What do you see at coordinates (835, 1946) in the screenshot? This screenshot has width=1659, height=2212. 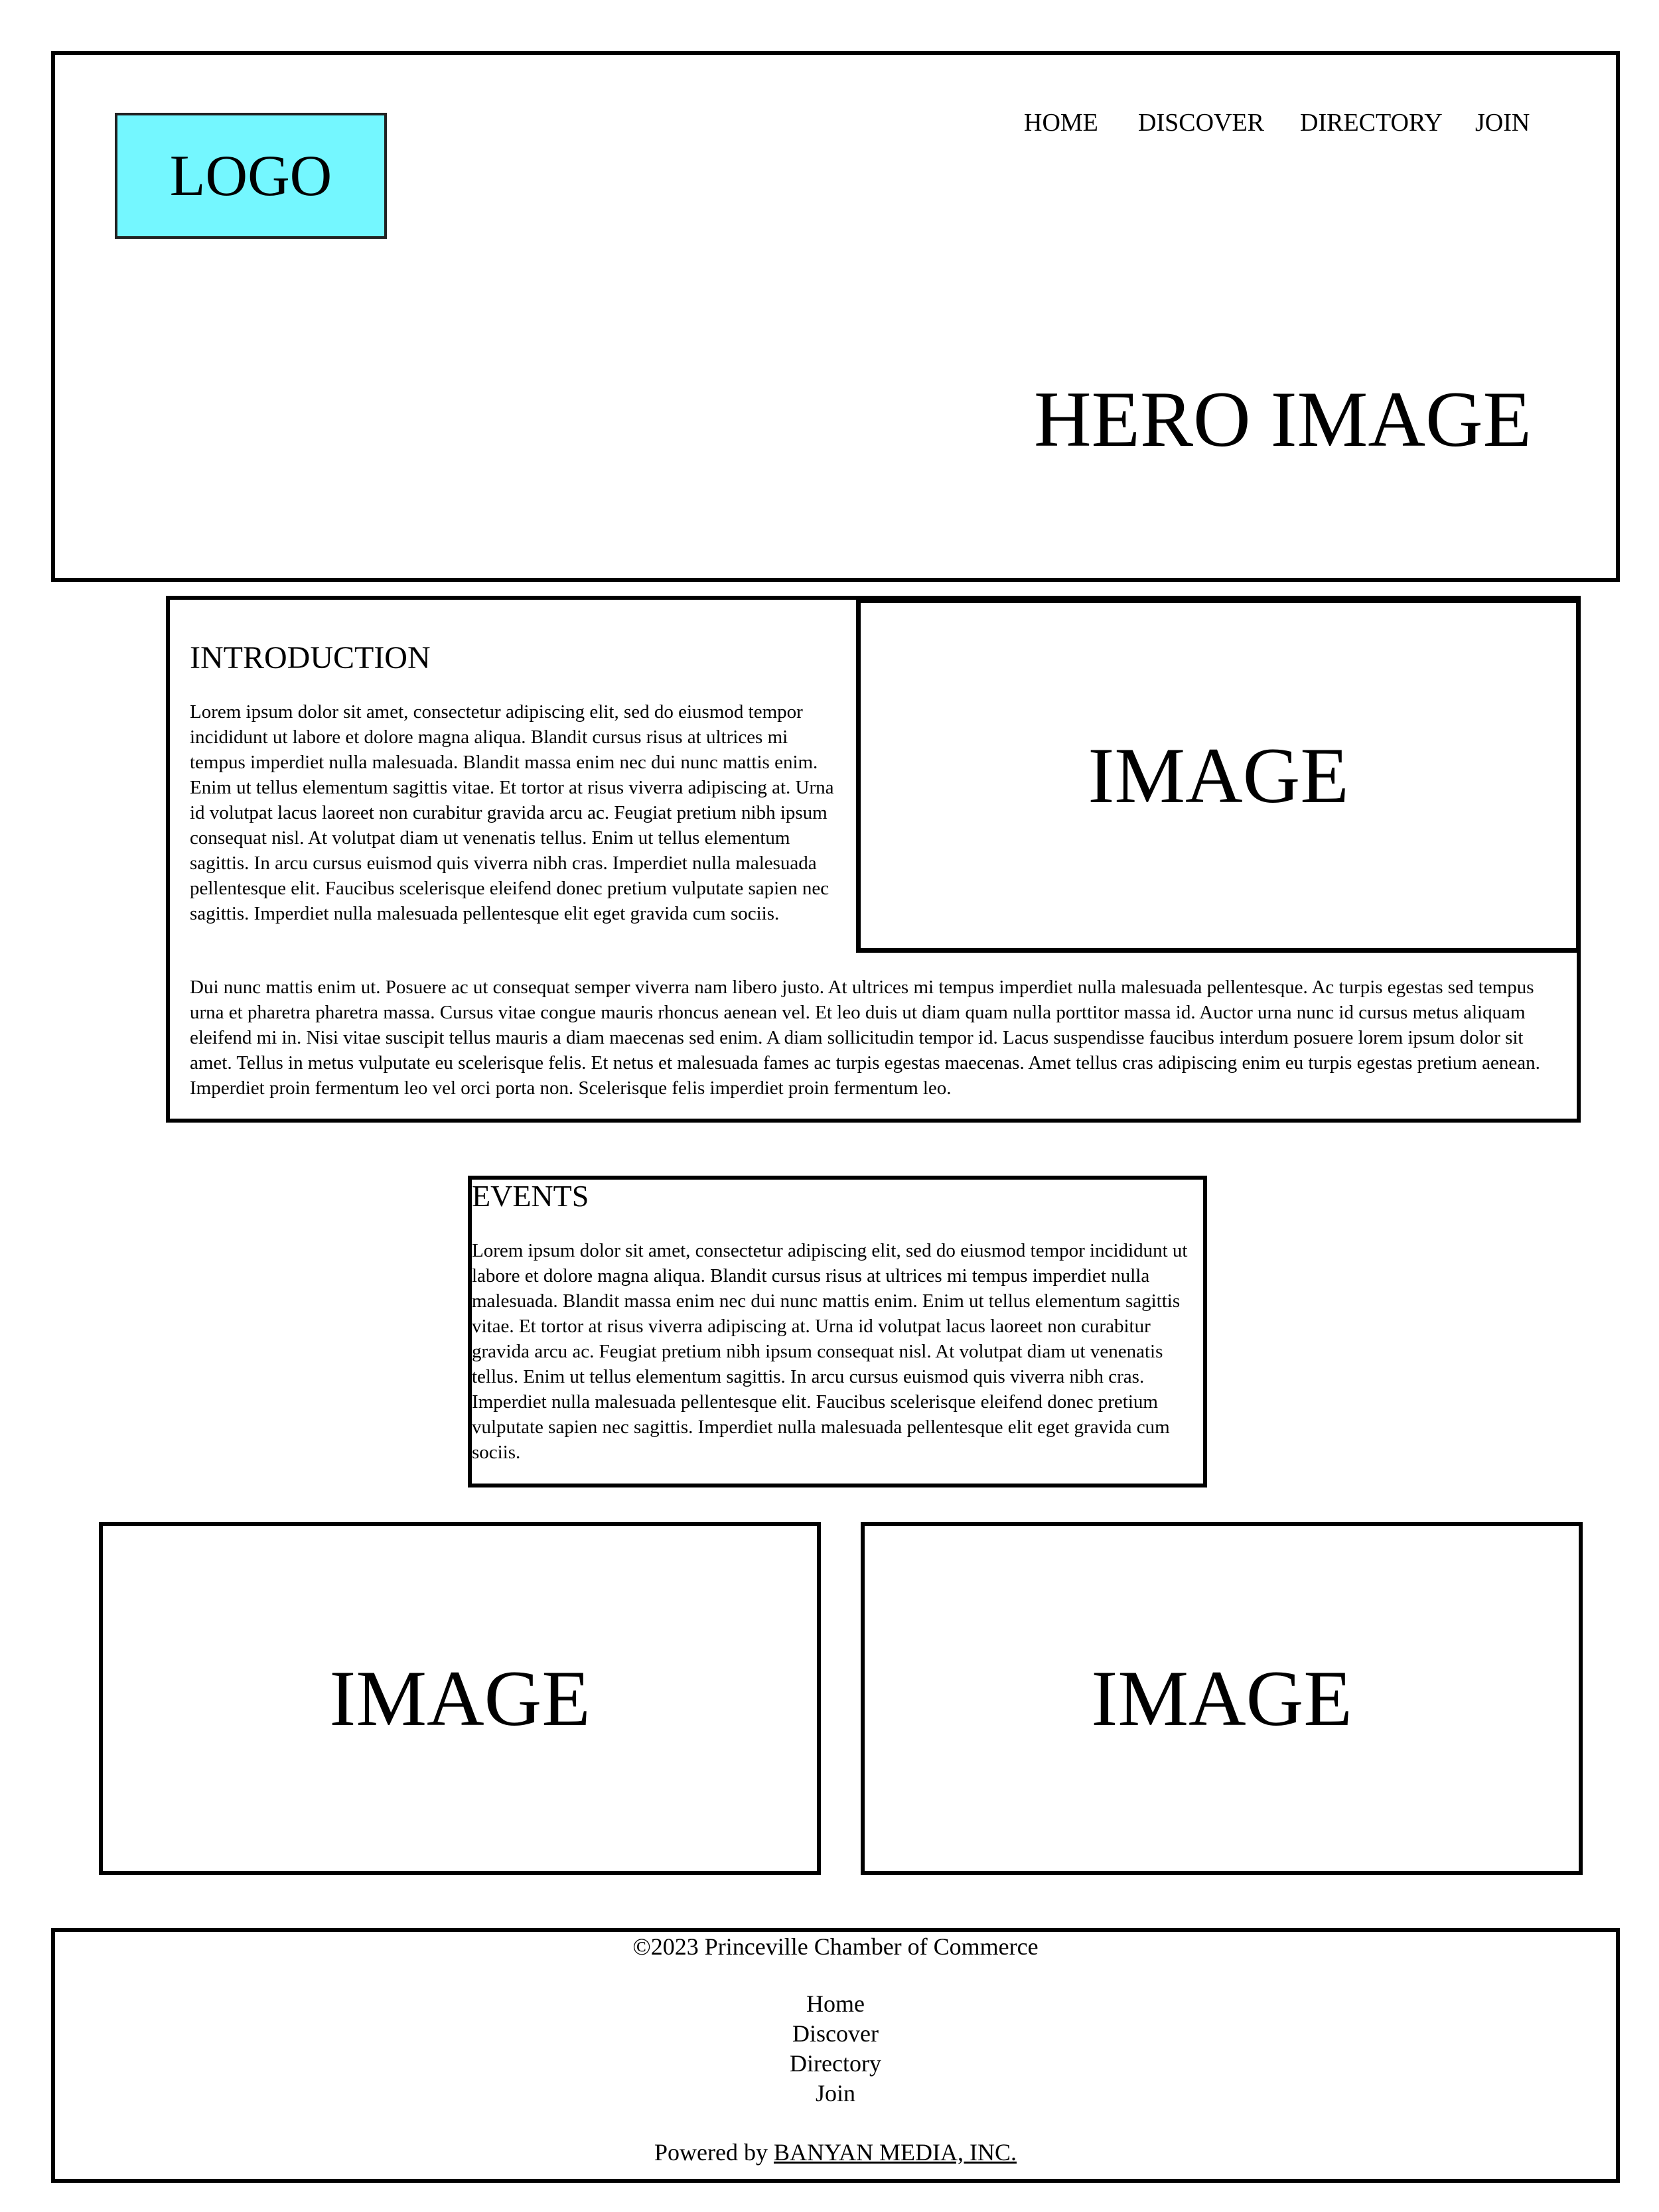 I see `copyright-text: ©2023 Princeville Chamber of Commerce` at bounding box center [835, 1946].